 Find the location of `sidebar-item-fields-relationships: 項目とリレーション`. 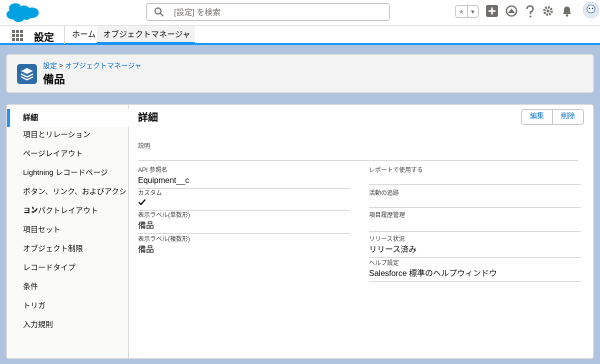

sidebar-item-fields-relationships: 項目とリレーション is located at coordinates (68, 135).